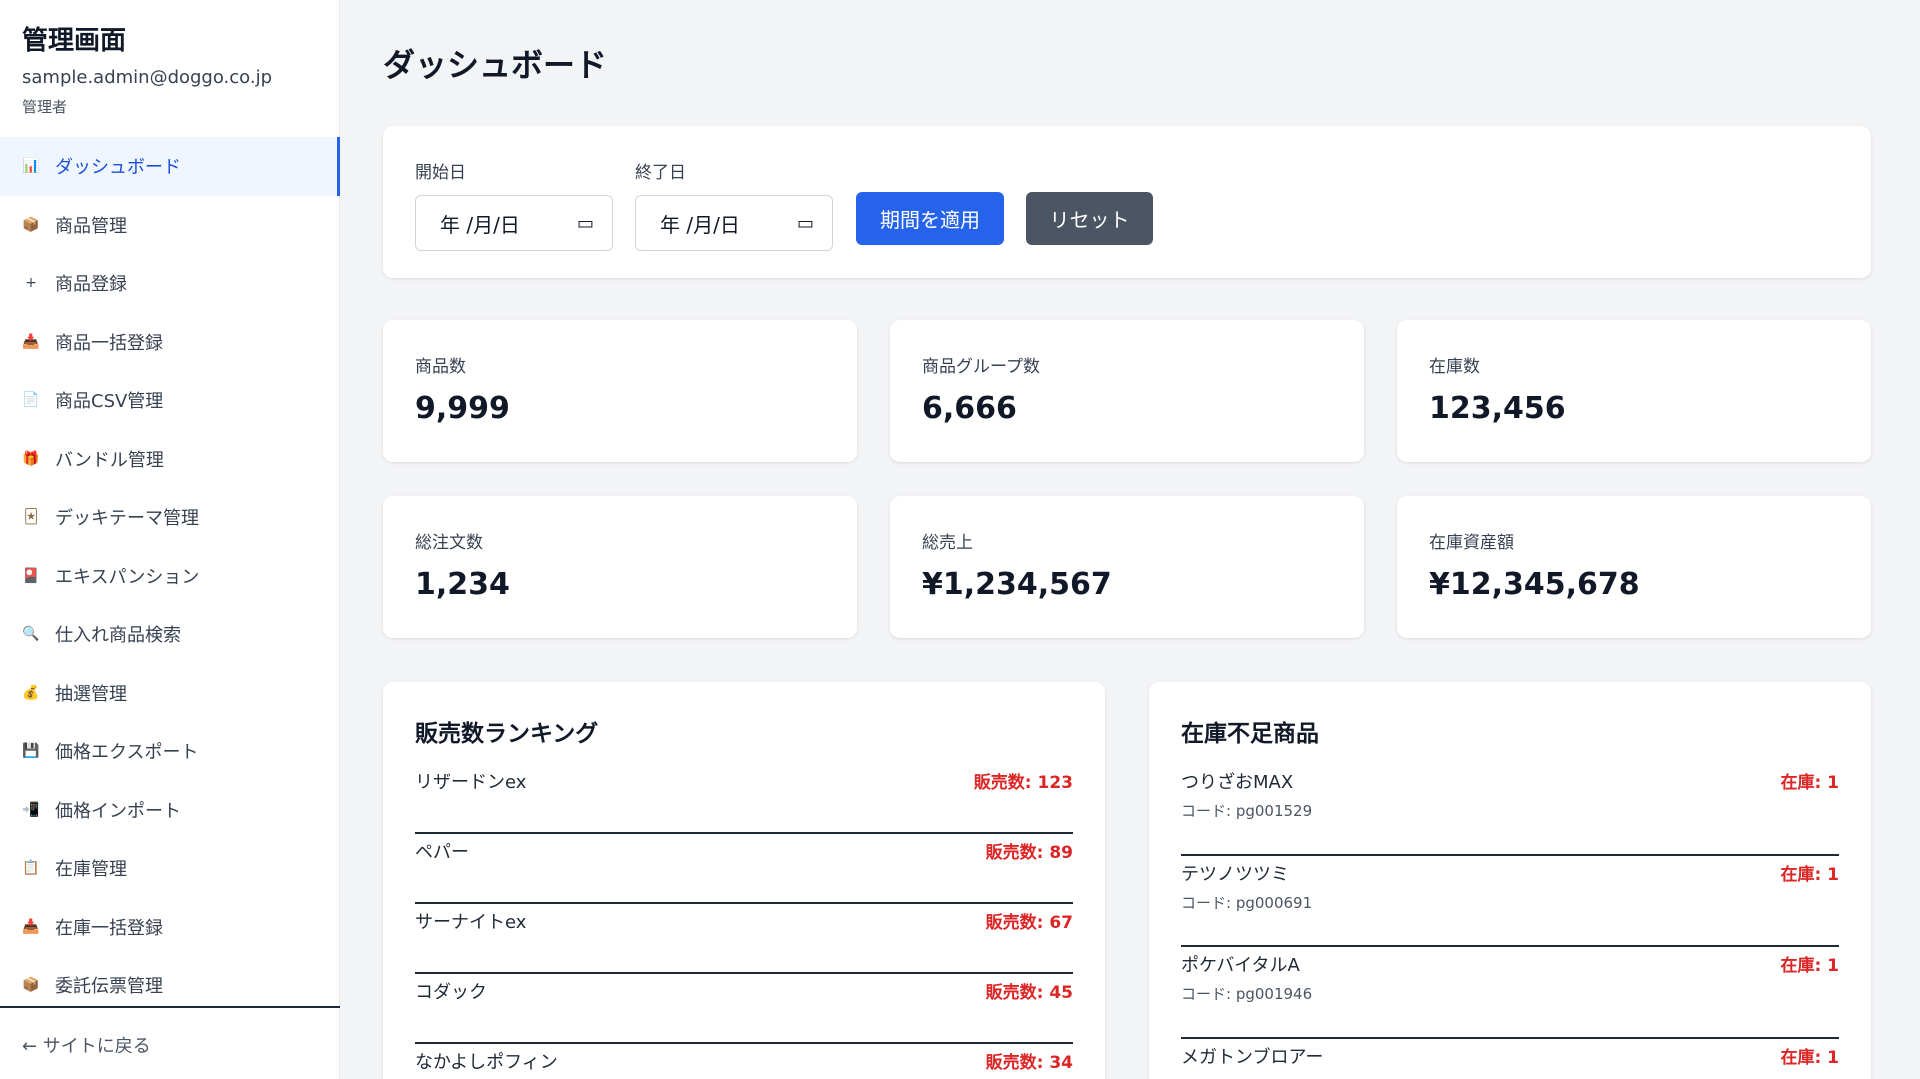  I want to click on sales-count: 販売数: 34, so click(1029, 1063).